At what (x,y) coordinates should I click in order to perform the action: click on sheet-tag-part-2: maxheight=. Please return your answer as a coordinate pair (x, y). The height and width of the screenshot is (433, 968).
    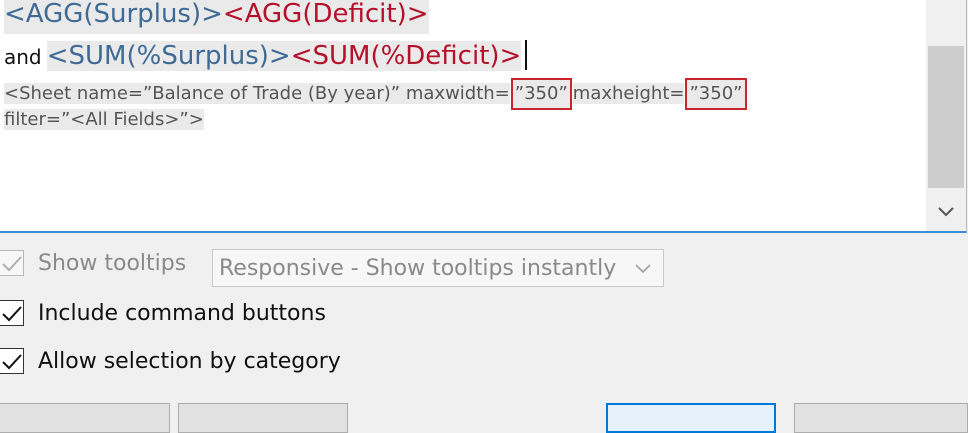
    Looking at the image, I should click on (628, 93).